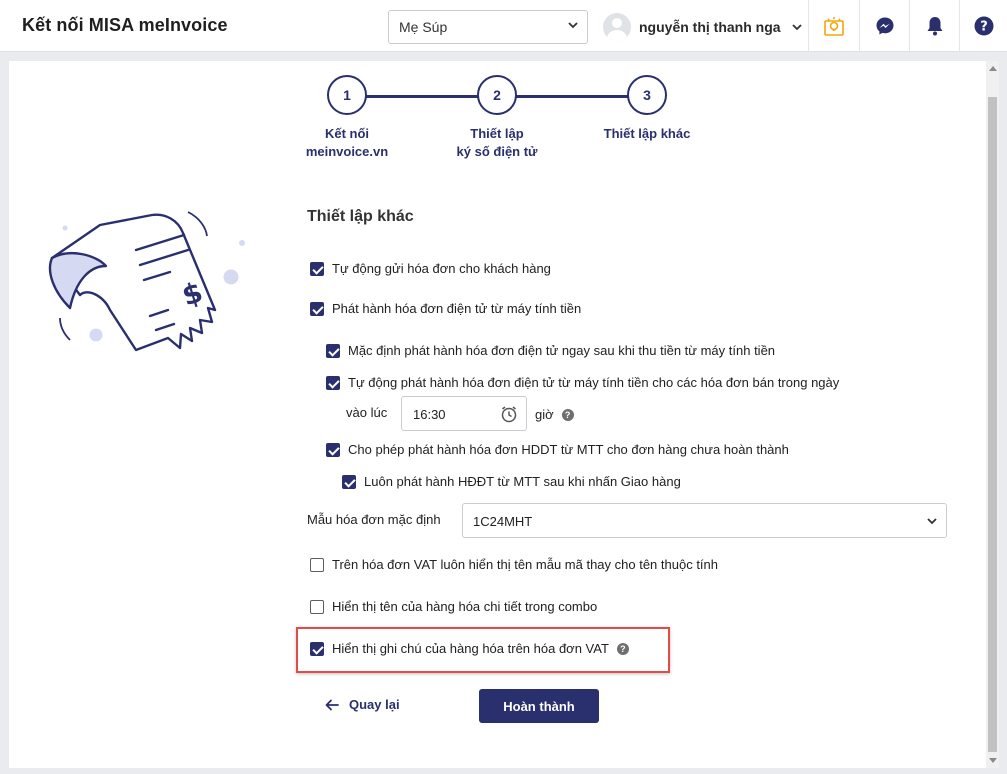 This screenshot has width=1007, height=774. What do you see at coordinates (509, 414) in the screenshot?
I see `clock-icon` at bounding box center [509, 414].